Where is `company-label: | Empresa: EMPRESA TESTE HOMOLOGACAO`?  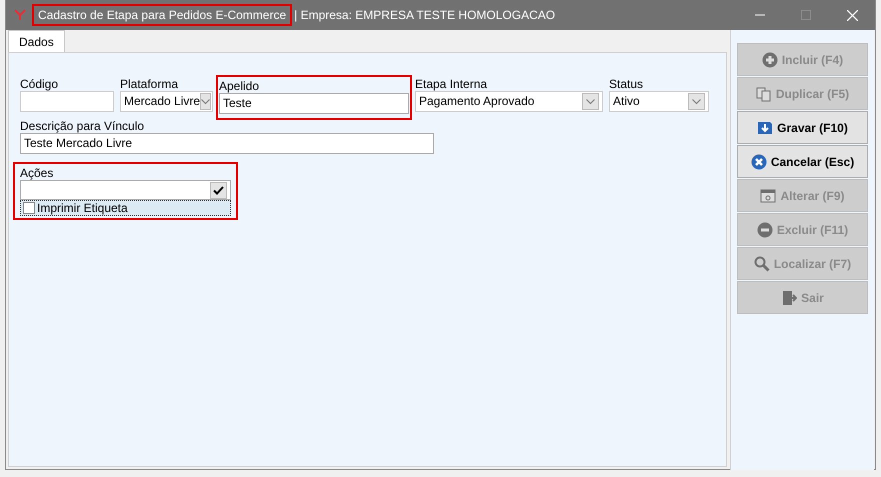
company-label: | Empresa: EMPRESA TESTE HOMOLOGACAO is located at coordinates (425, 15).